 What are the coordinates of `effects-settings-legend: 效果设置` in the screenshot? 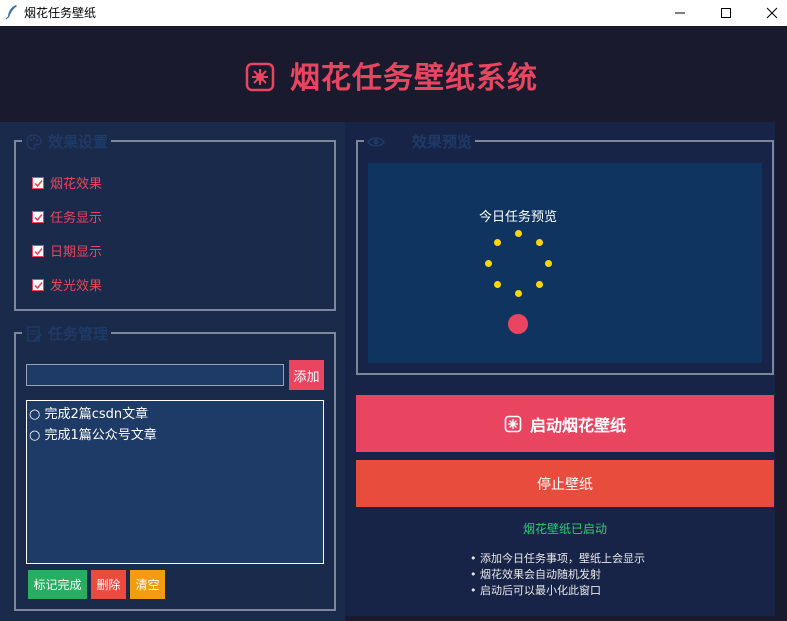 It's located at (67, 141).